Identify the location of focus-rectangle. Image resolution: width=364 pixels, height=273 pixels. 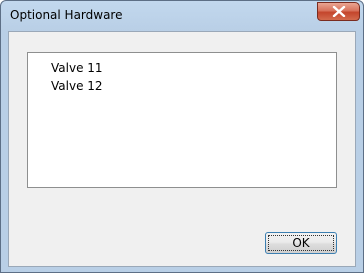
(301, 243).